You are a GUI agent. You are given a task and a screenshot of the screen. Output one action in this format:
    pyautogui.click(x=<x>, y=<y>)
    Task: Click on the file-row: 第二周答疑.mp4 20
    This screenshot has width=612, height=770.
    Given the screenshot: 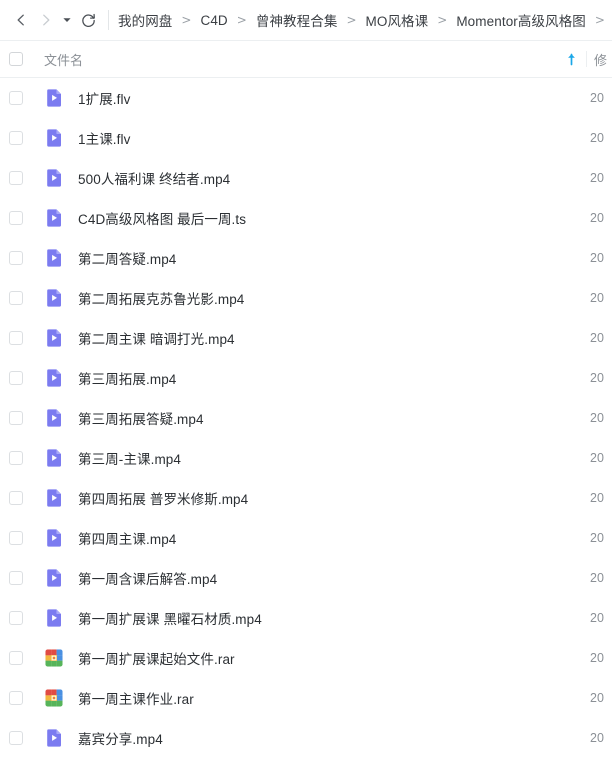 What is the action you would take?
    pyautogui.click(x=306, y=258)
    